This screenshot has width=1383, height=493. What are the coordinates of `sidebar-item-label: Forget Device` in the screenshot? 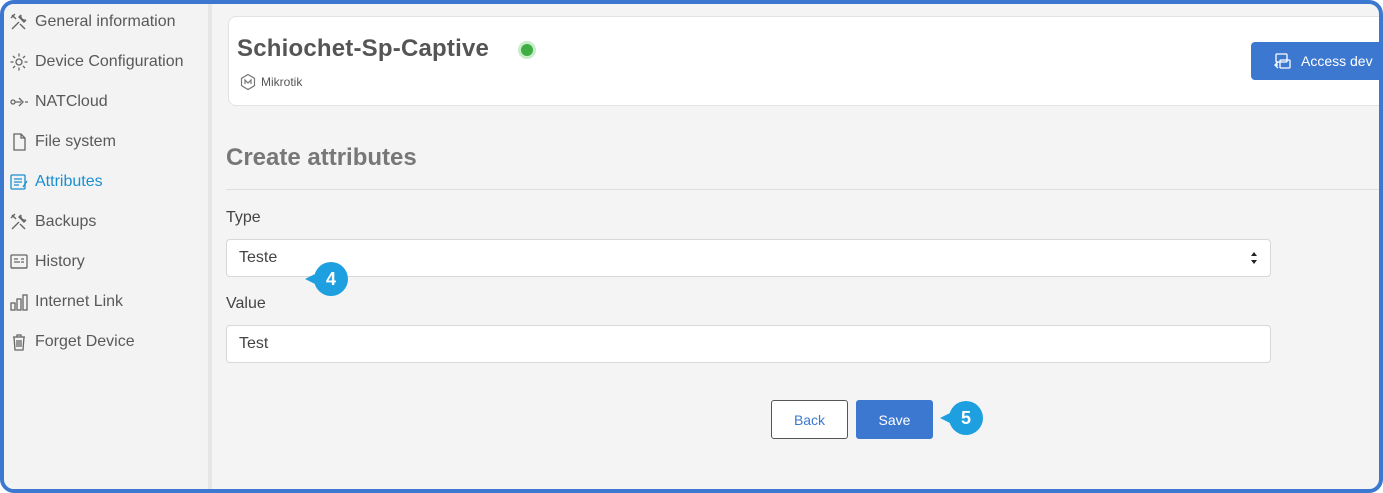 It's located at (85, 341).